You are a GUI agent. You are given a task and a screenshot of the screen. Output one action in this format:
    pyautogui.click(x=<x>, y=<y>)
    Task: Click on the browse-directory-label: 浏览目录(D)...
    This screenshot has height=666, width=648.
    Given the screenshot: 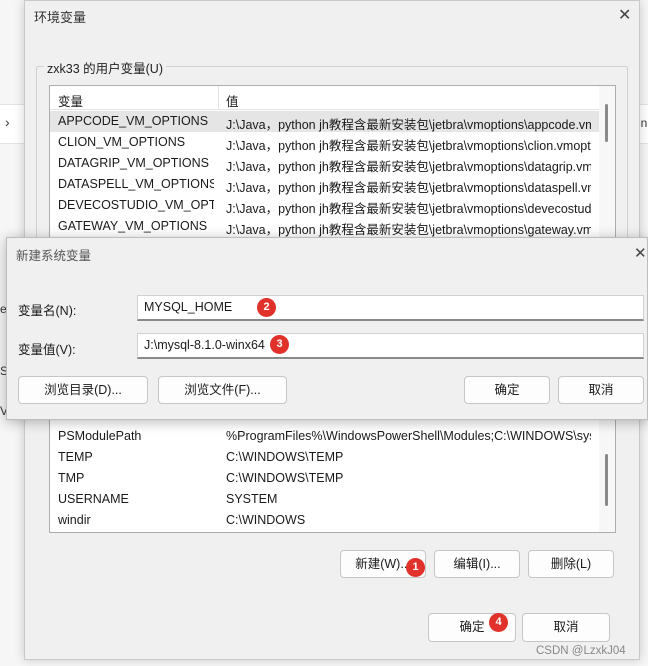 What is the action you would take?
    pyautogui.click(x=83, y=390)
    